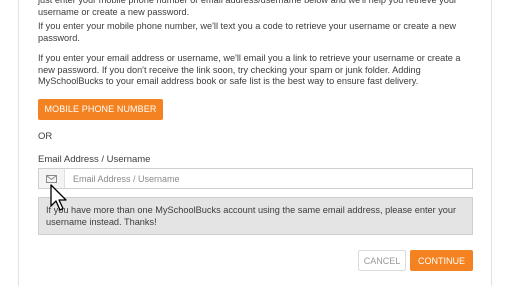 Image resolution: width=509 pixels, height=286 pixels. I want to click on continue-button: CONTINUE, so click(441, 260).